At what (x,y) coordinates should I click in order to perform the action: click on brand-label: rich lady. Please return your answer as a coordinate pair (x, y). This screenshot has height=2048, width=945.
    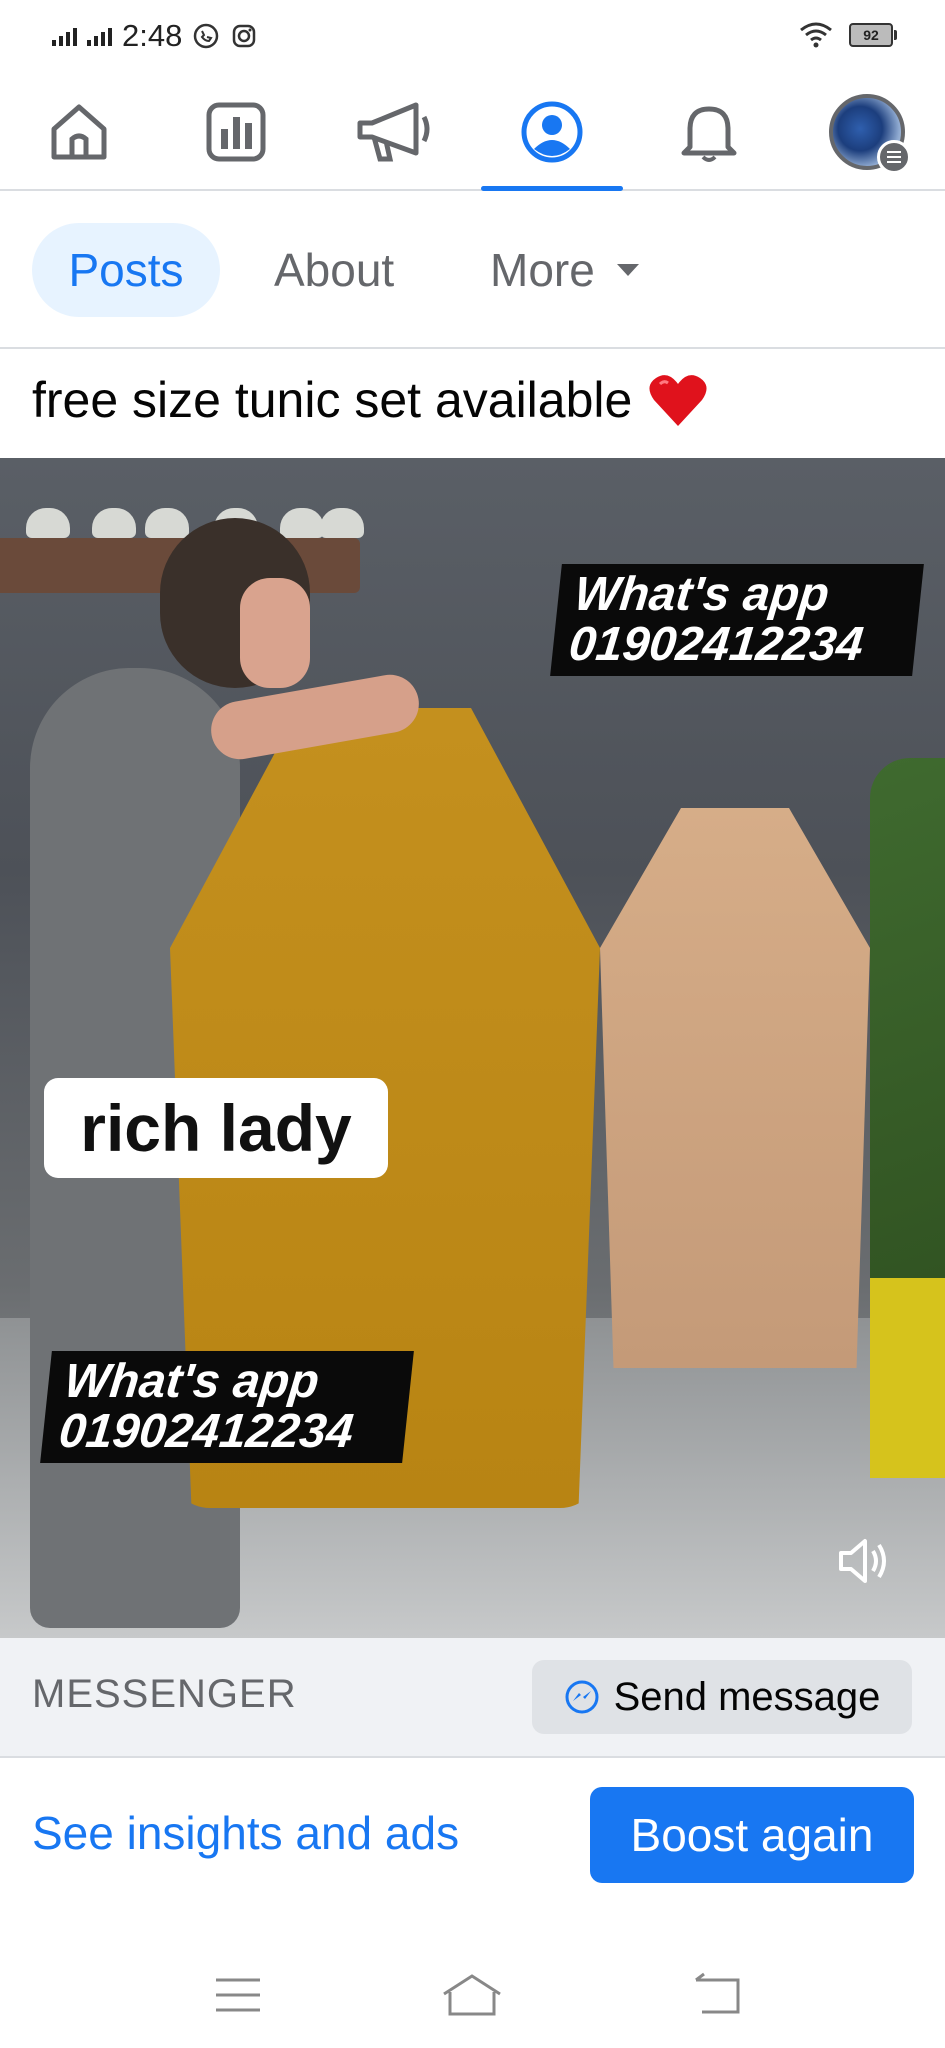
    Looking at the image, I should click on (216, 1128).